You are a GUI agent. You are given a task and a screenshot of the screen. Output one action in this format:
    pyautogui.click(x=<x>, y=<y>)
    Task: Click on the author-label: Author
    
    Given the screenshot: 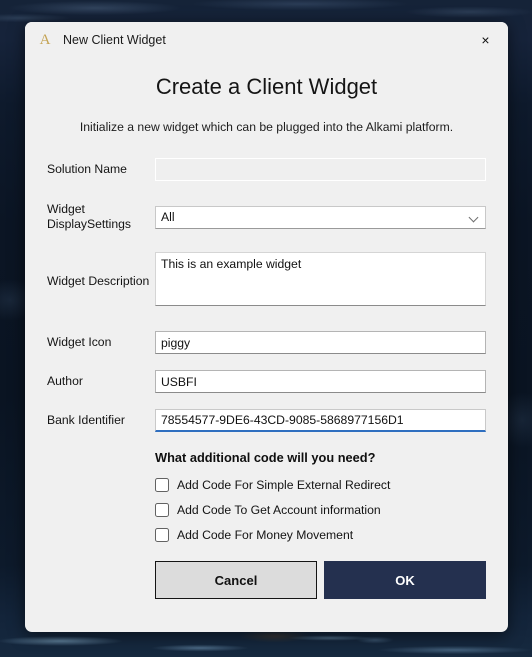 What is the action you would take?
    pyautogui.click(x=65, y=381)
    